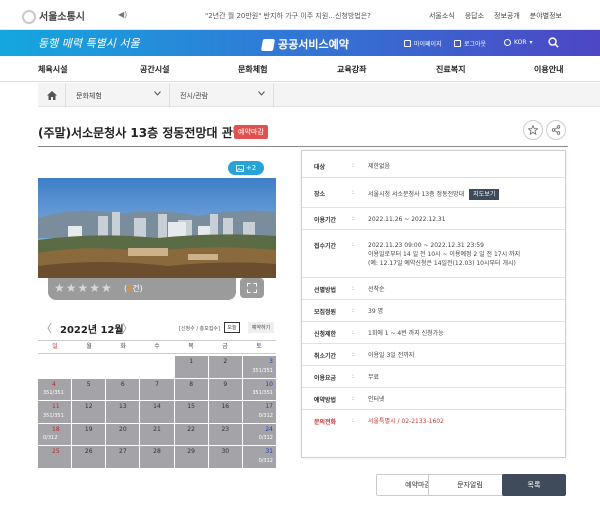 This screenshot has height=511, width=600. I want to click on title-divider, so click(303, 146).